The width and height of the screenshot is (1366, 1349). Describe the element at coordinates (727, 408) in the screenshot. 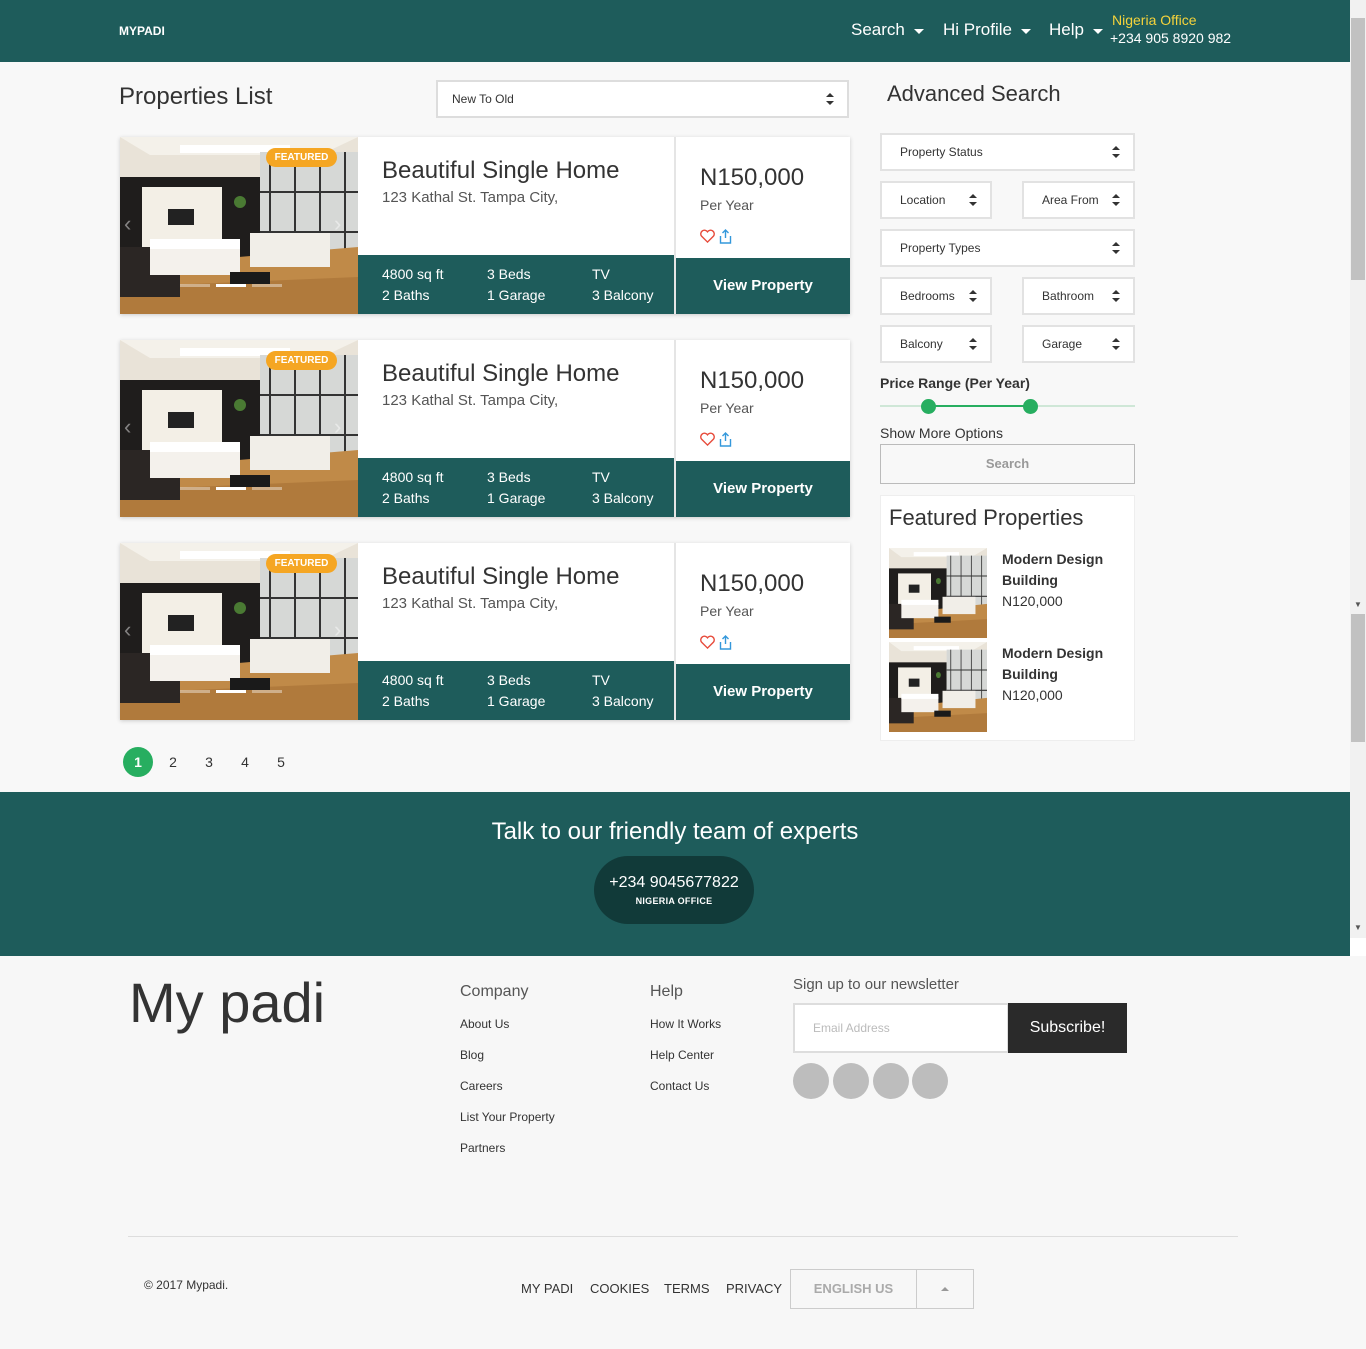

I see `price-period: Per Year` at that location.